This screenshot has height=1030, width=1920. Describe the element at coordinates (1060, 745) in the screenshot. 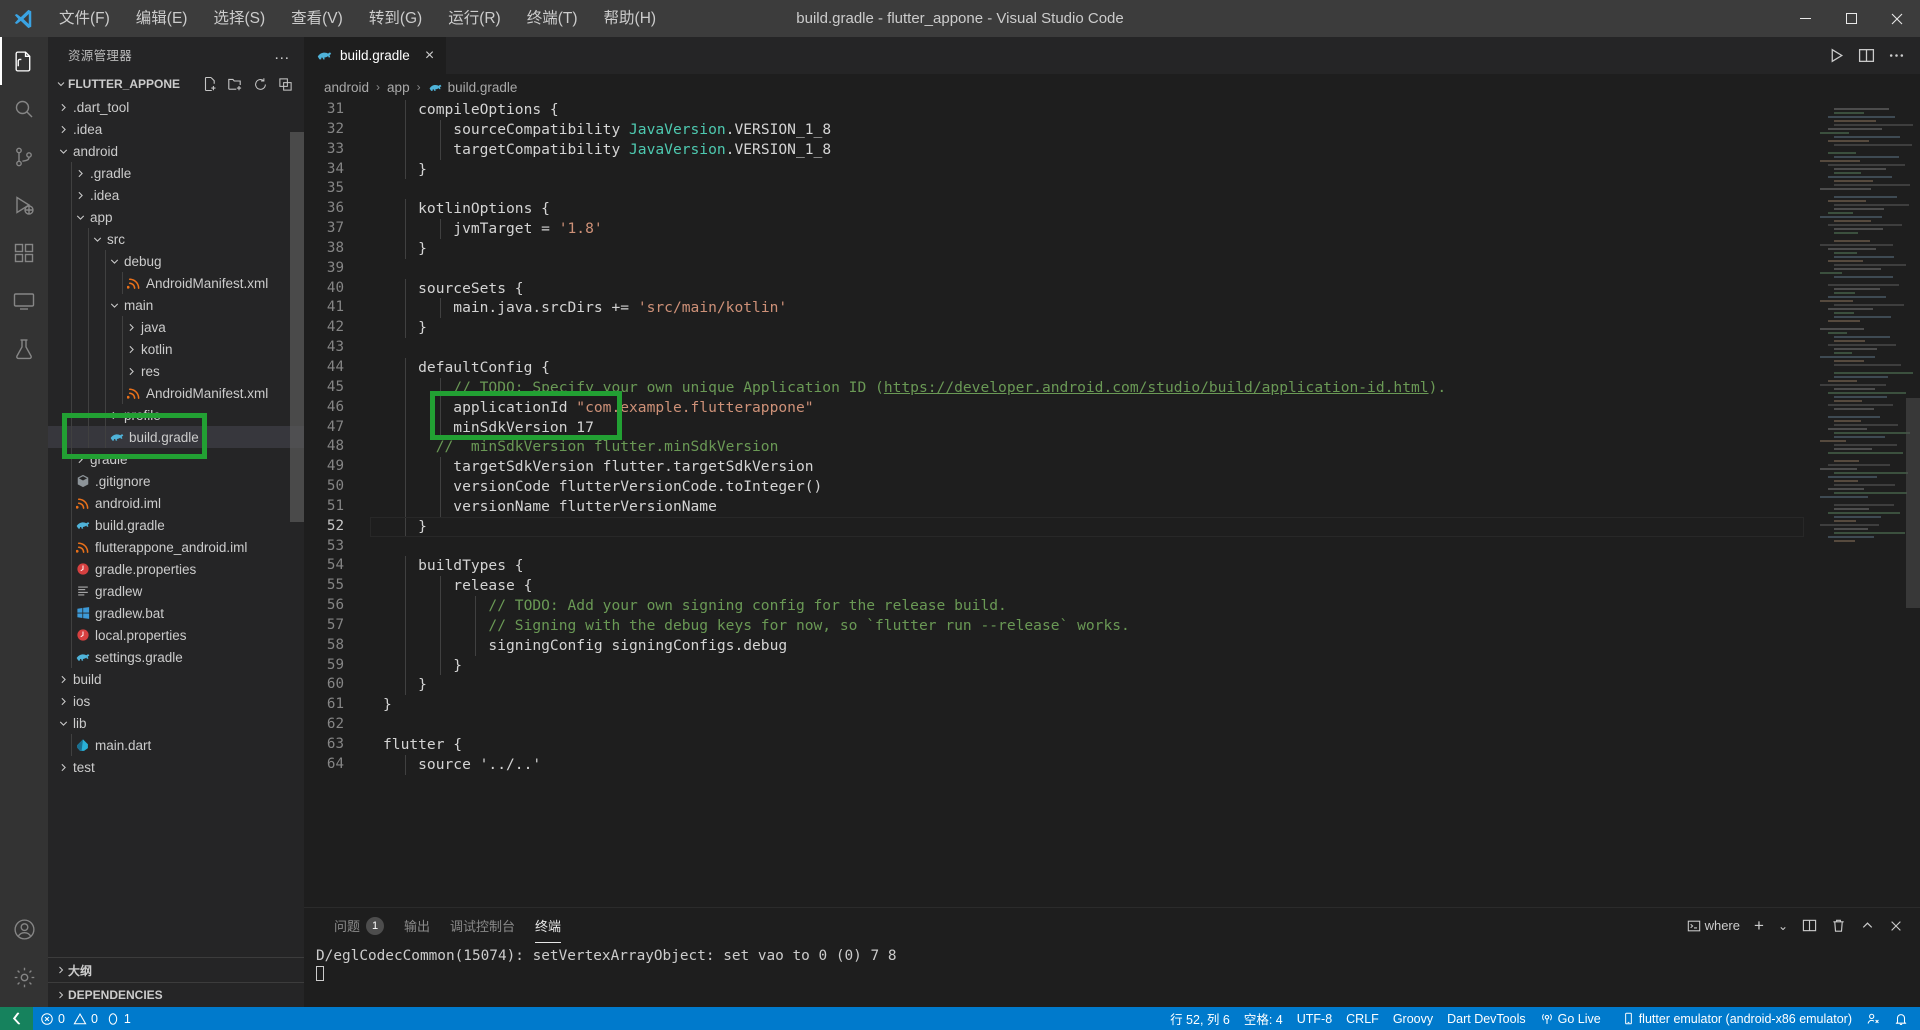

I see `code-line: 63 flutter {` at that location.